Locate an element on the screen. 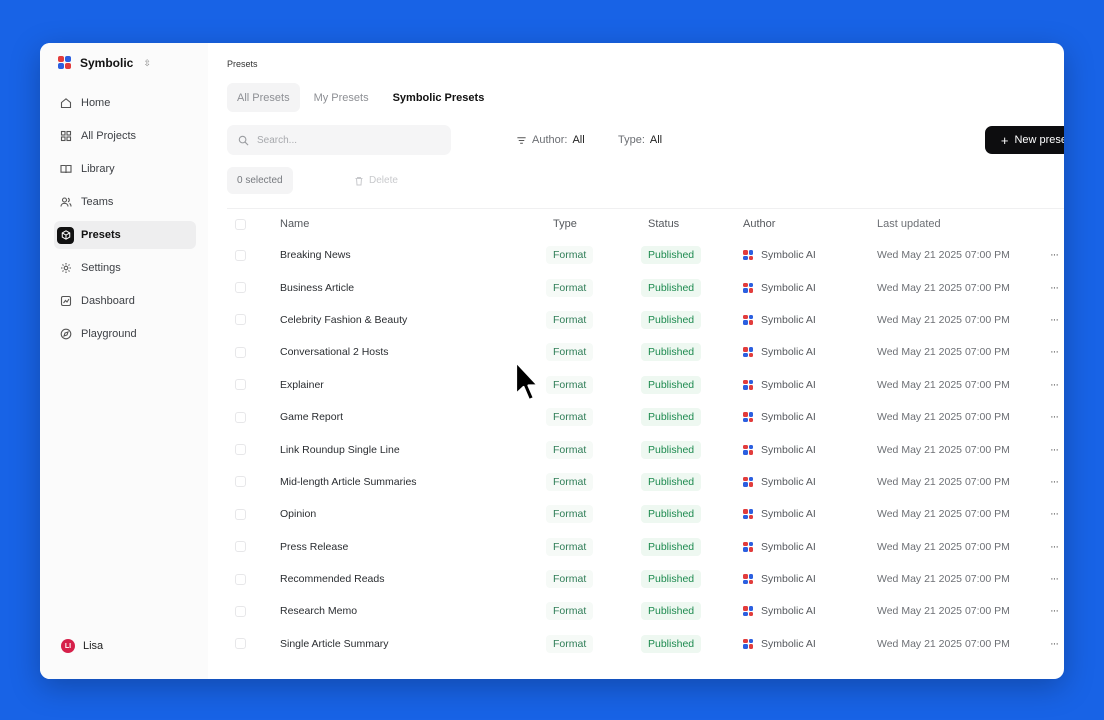  sidebar-item-label: Home is located at coordinates (96, 103).